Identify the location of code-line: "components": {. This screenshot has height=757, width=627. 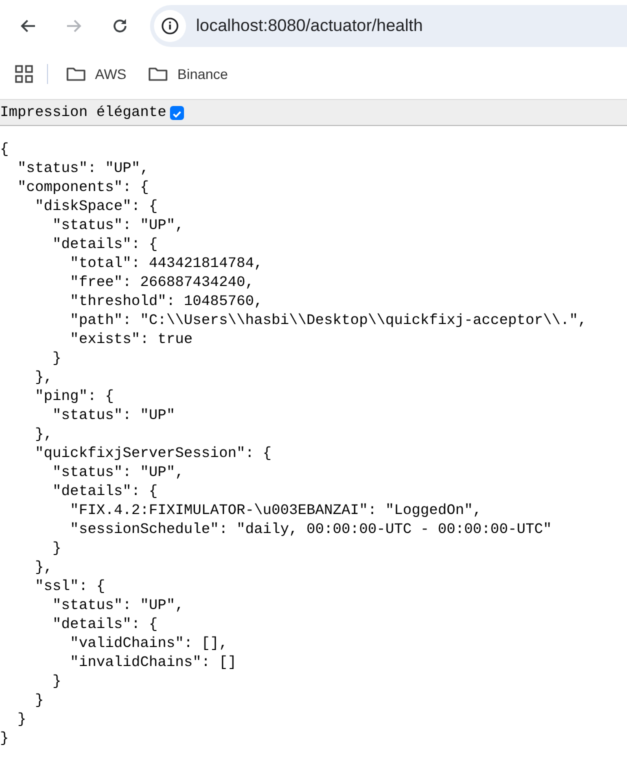
(82, 188).